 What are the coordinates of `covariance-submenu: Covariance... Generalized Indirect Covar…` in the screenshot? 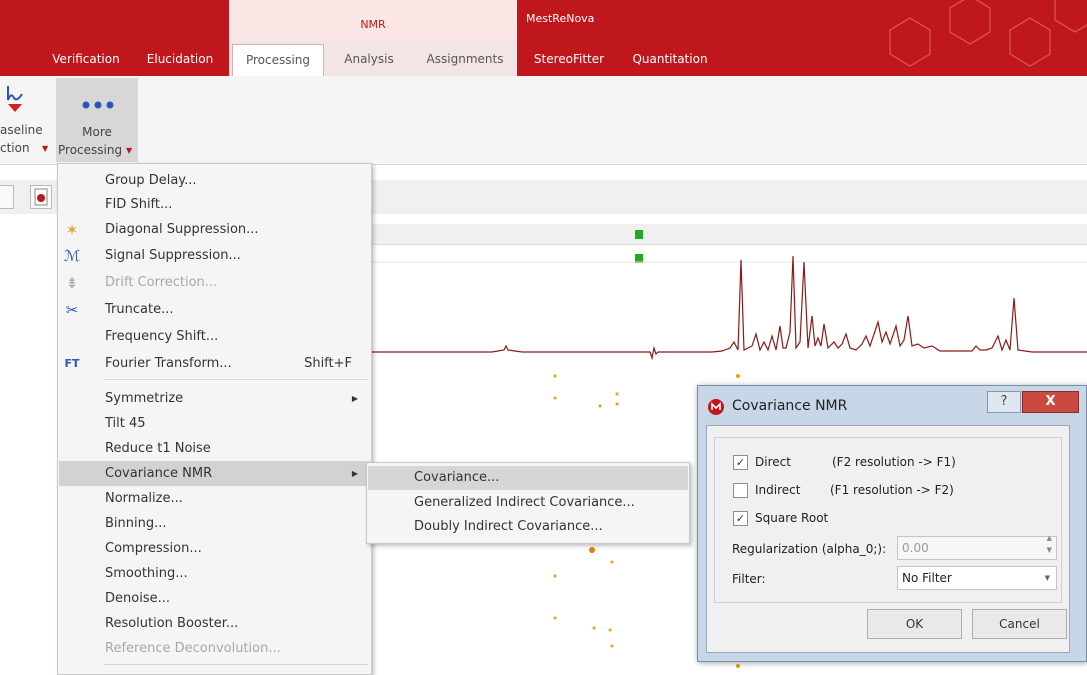 It's located at (528, 503).